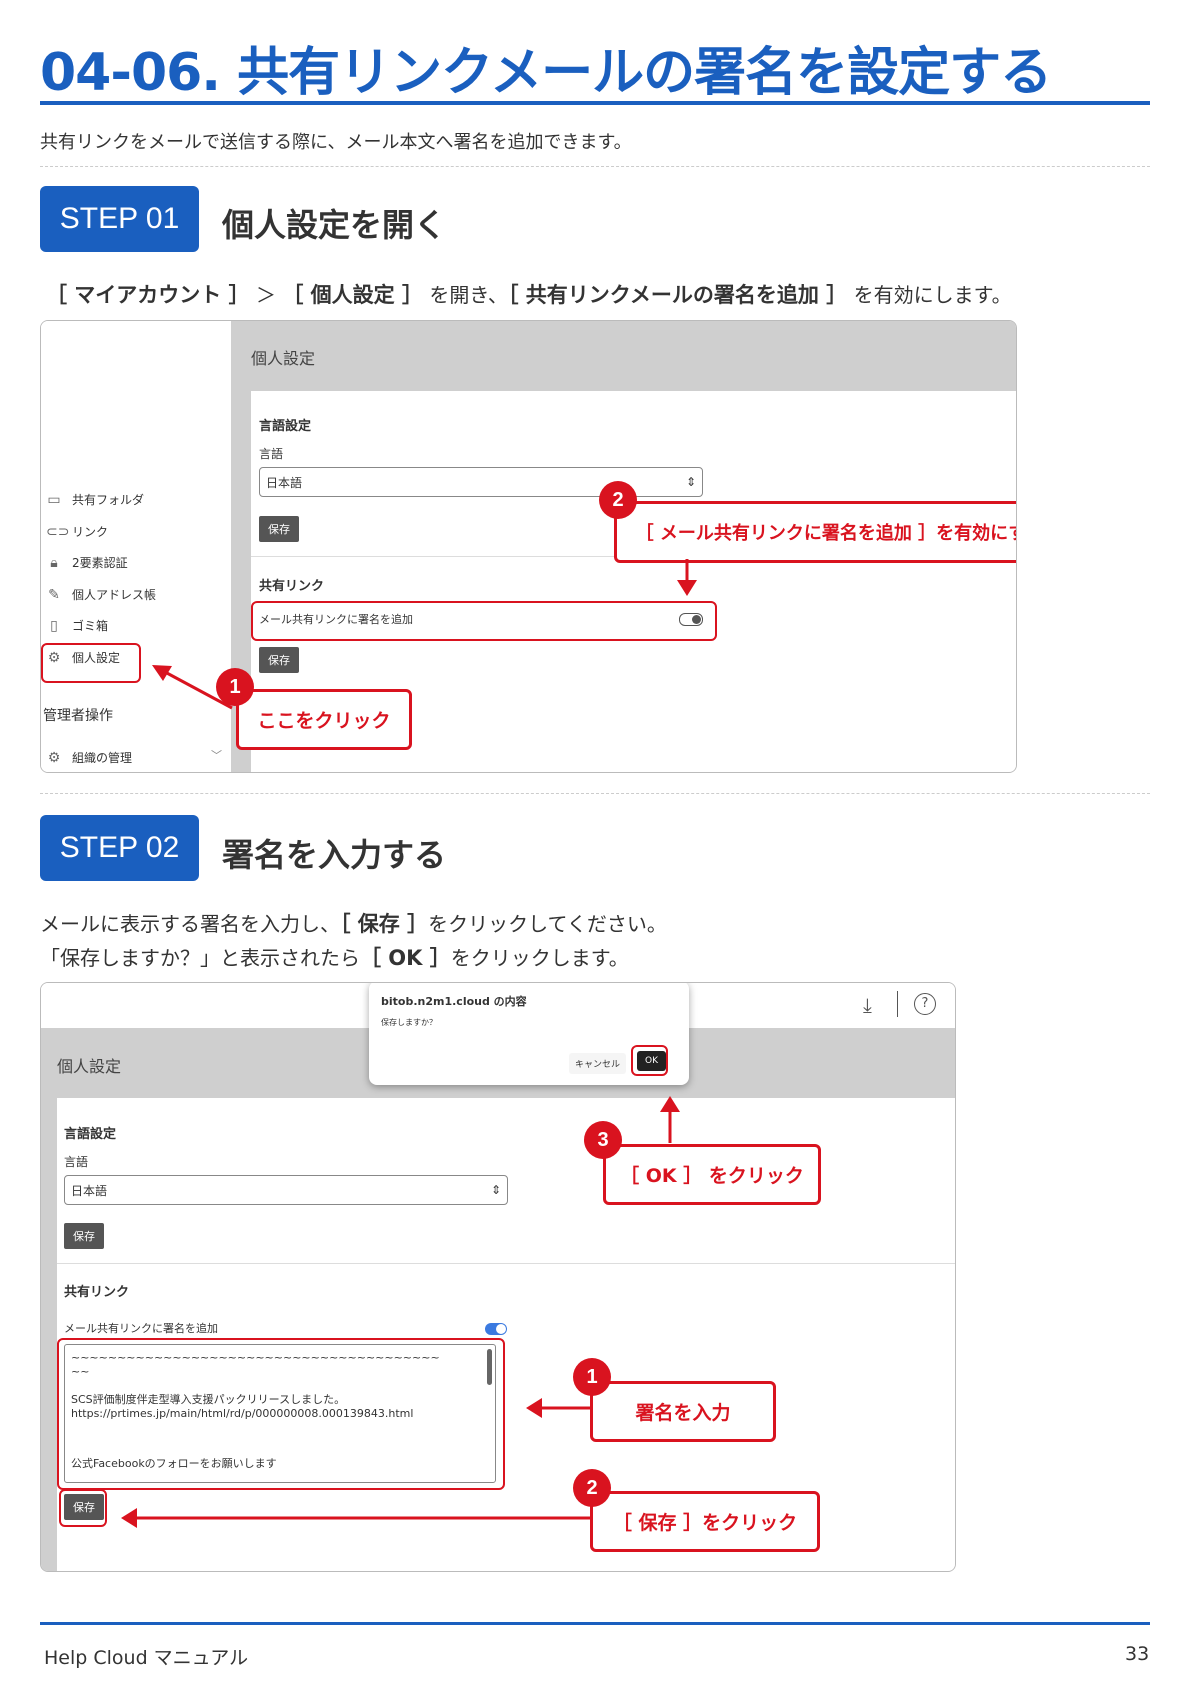 Image resolution: width=1190 pixels, height=1684 pixels. I want to click on page-number: 33, so click(1137, 1654).